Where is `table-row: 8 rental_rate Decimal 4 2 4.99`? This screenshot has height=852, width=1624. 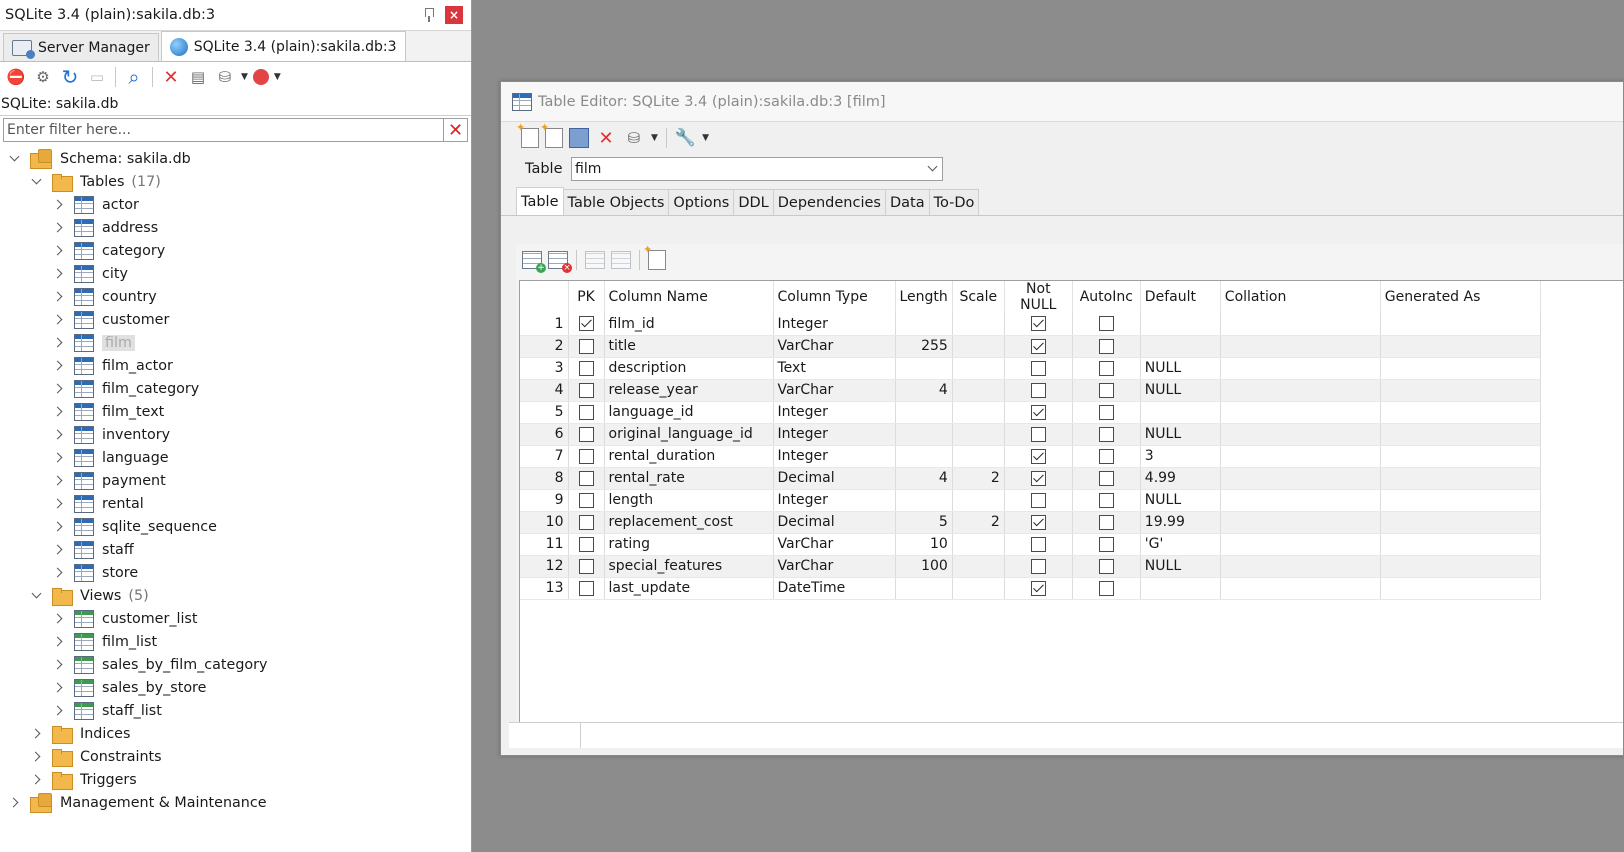
table-row: 8 rental_rate Decimal 4 2 4.99 is located at coordinates (1030, 478).